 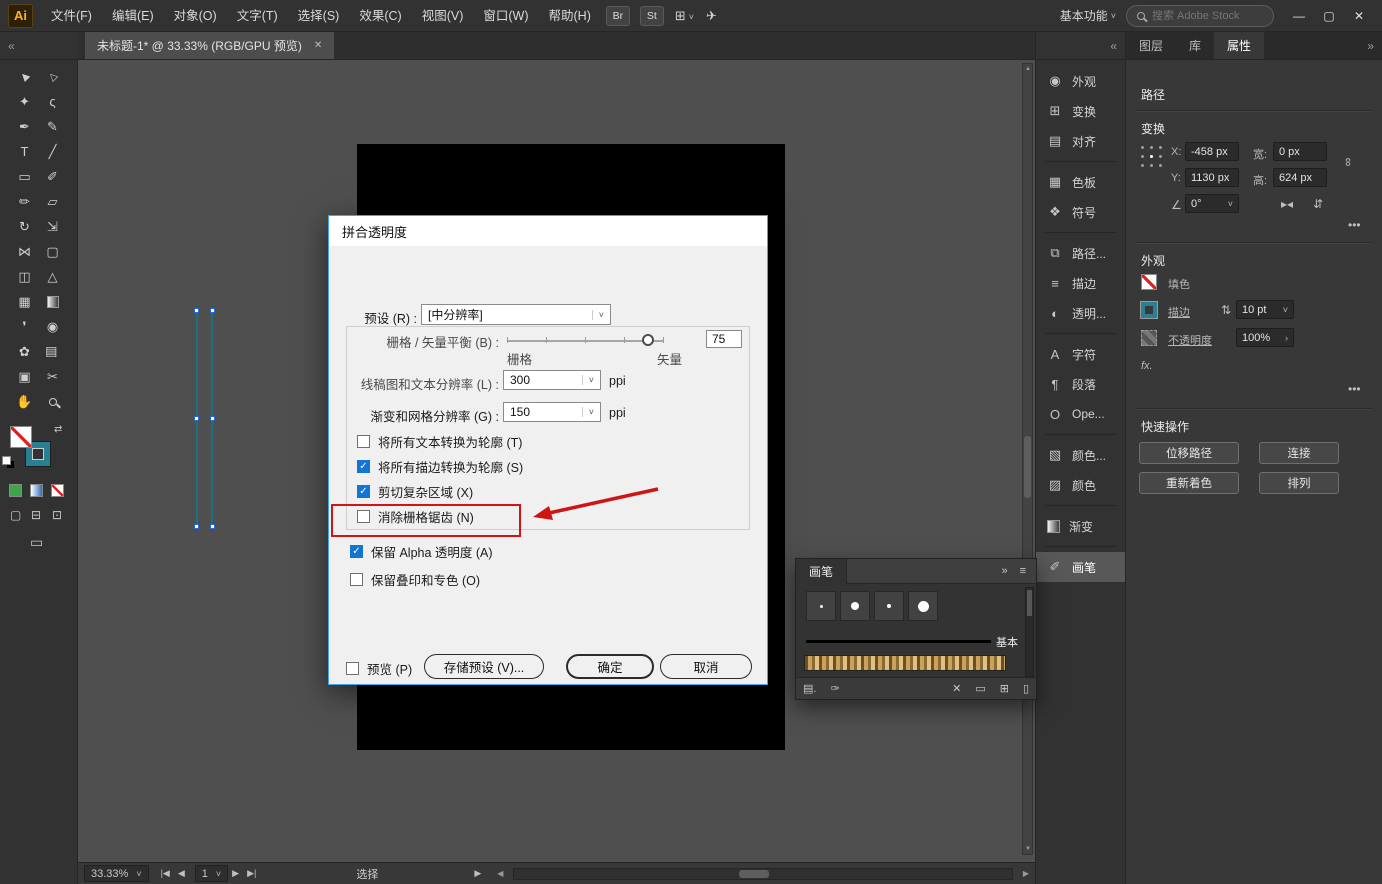 What do you see at coordinates (1287, 204) in the screenshot?
I see `flip-horizontal-icon: ▸◂` at bounding box center [1287, 204].